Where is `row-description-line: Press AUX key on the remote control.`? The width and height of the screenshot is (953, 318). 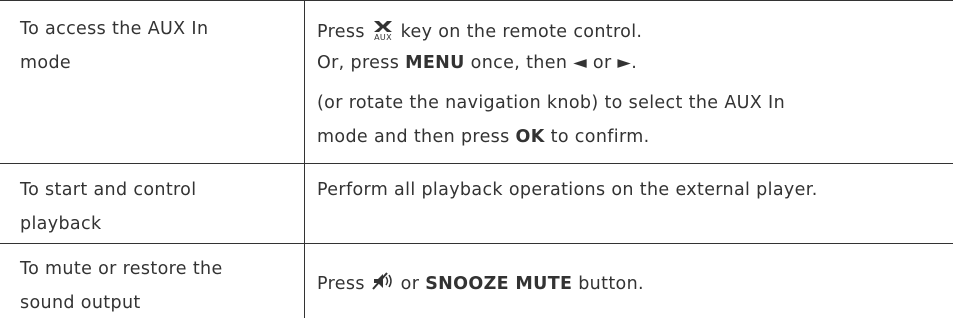
row-description-line: Press AUX key on the remote control. is located at coordinates (479, 32).